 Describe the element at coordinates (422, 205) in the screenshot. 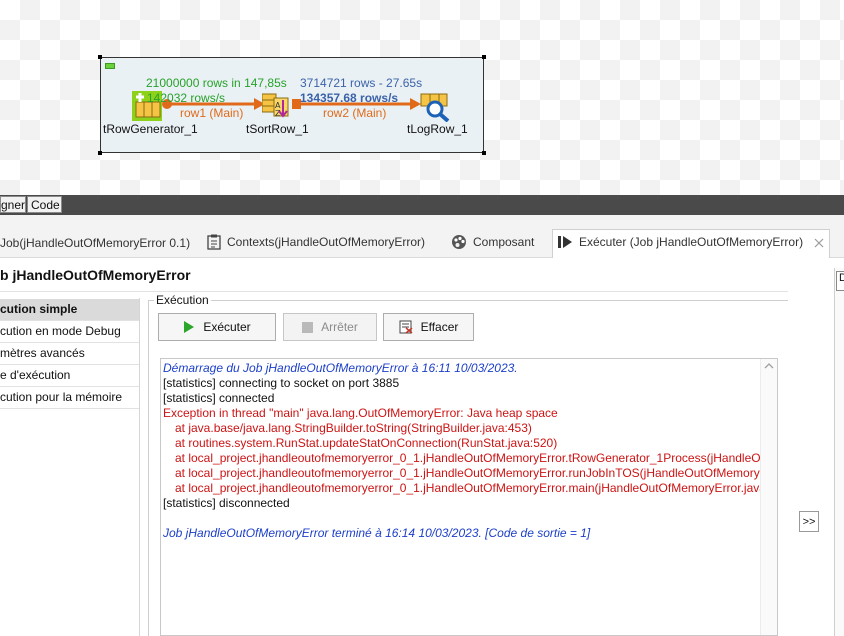

I see `editor-tab-bar` at that location.